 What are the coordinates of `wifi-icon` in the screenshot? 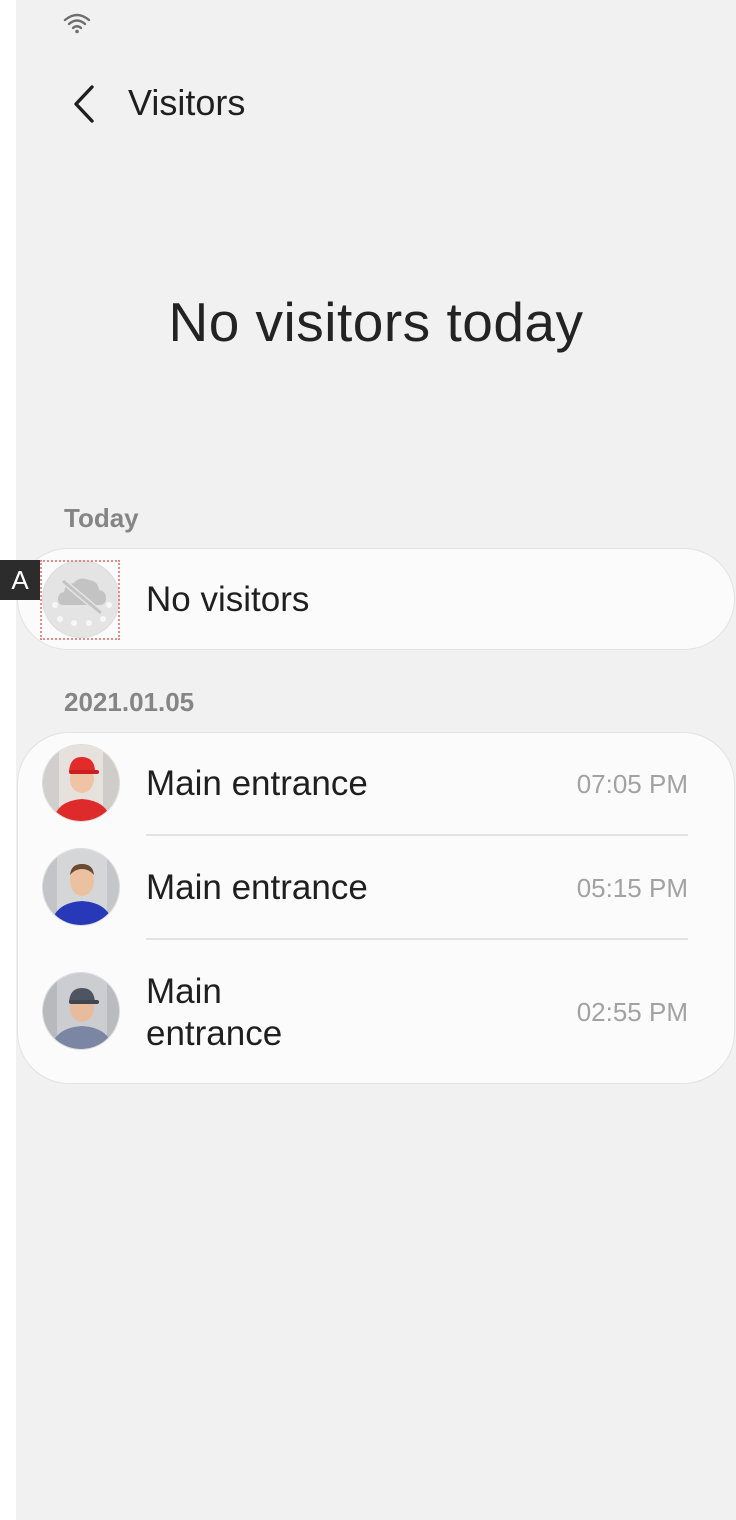 It's located at (77, 23).